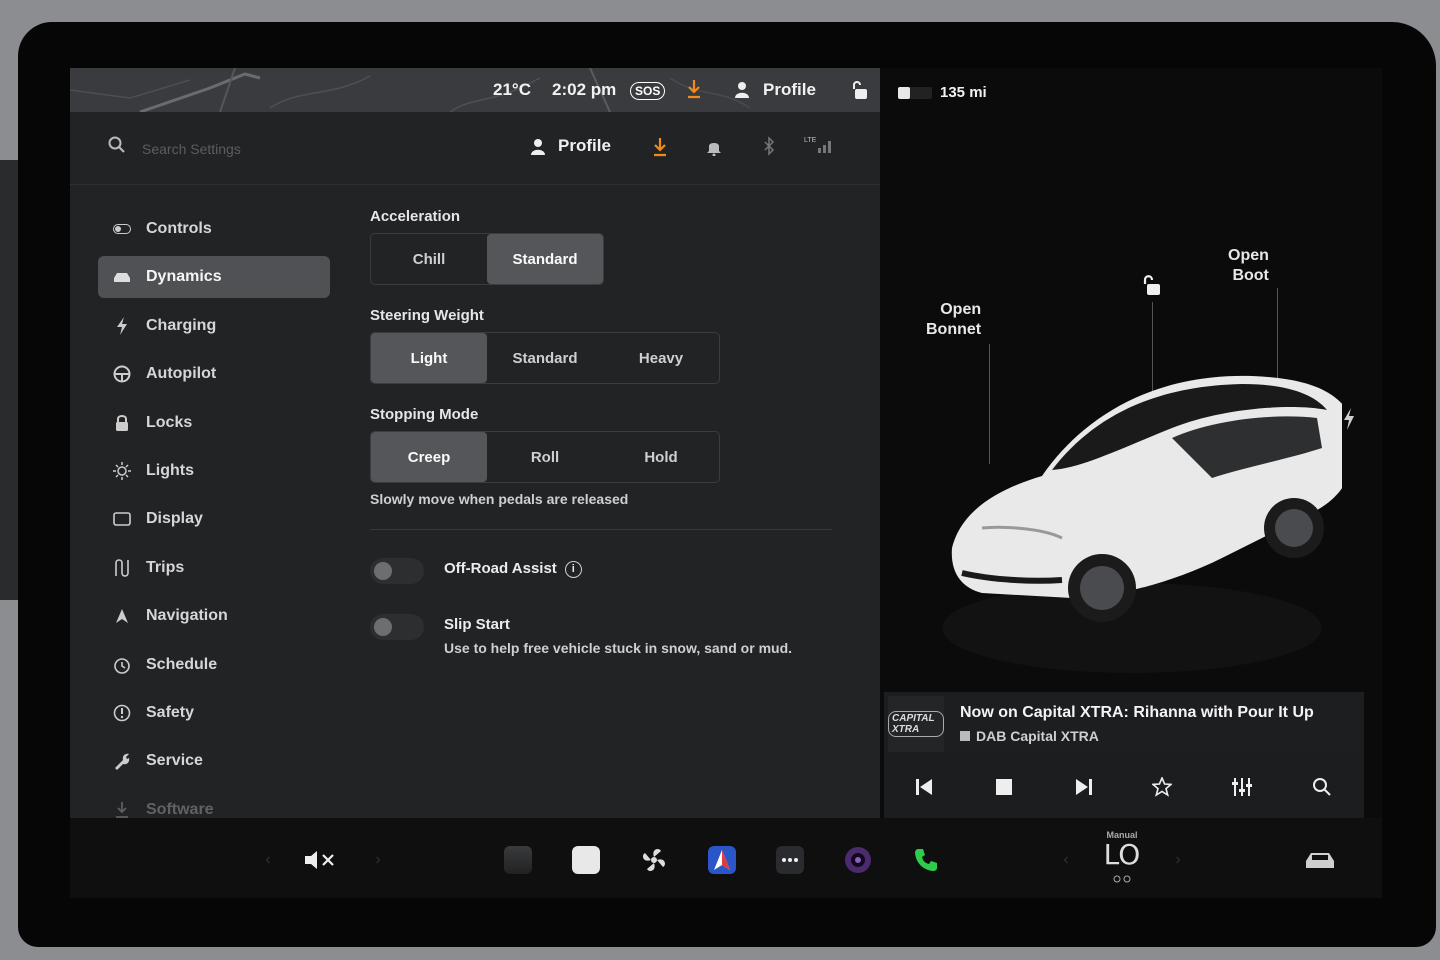 The image size is (1440, 960). I want to click on sidebar-item-label: Service, so click(174, 761).